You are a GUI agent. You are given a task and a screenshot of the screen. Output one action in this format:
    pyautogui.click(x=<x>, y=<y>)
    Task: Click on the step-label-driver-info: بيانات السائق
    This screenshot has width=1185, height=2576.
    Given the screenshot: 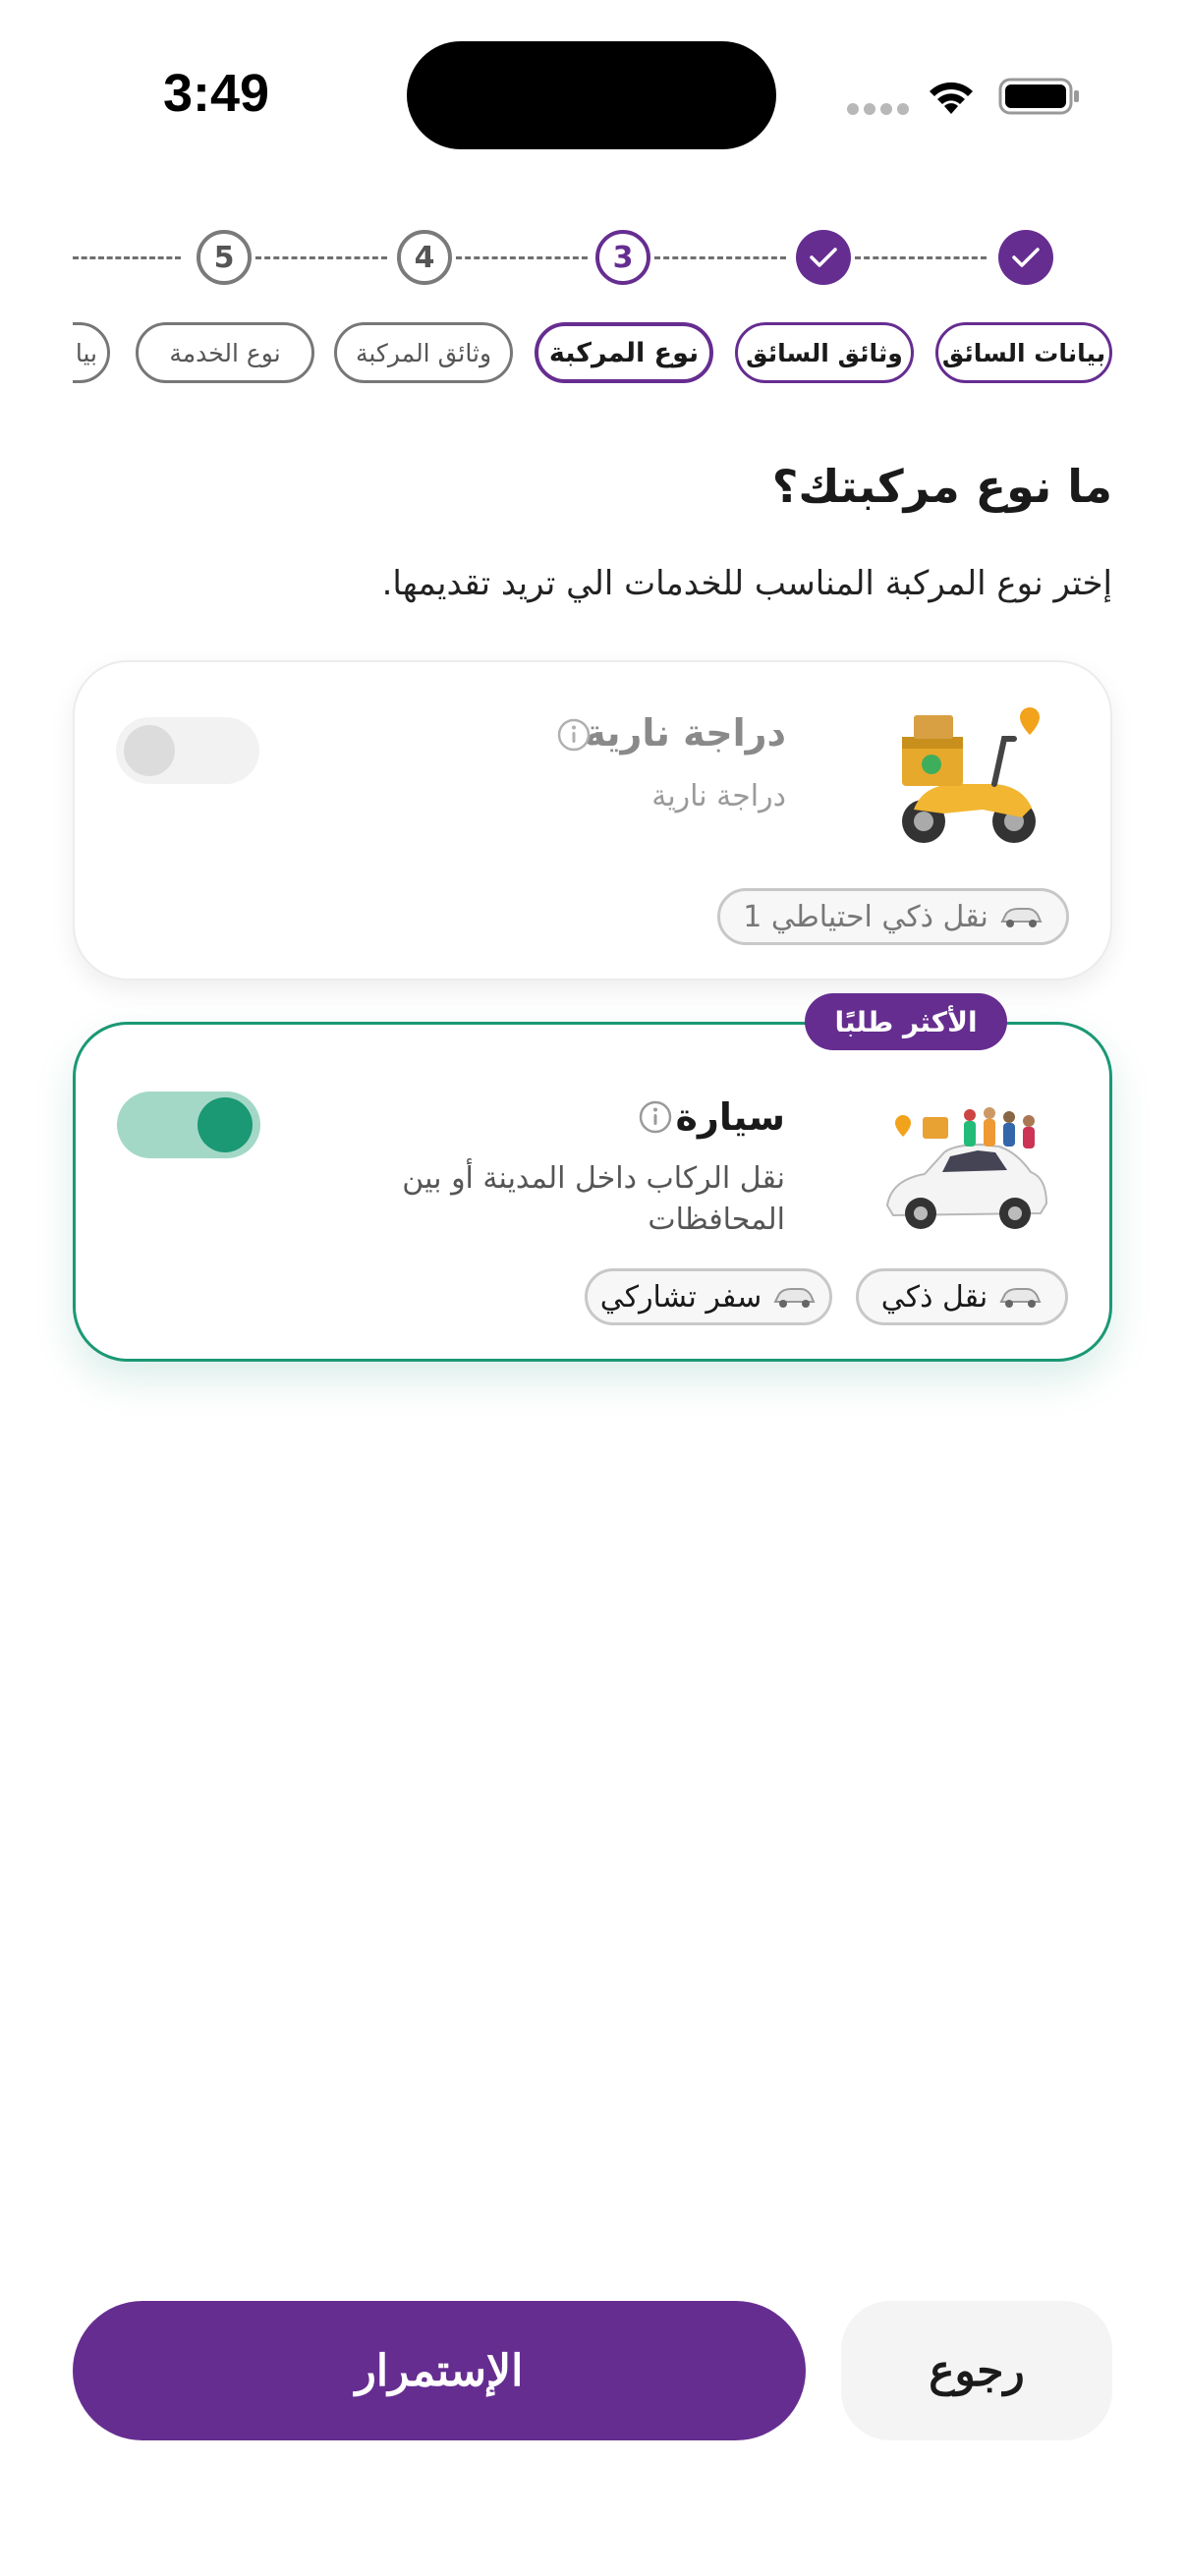 What is the action you would take?
    pyautogui.click(x=1024, y=352)
    